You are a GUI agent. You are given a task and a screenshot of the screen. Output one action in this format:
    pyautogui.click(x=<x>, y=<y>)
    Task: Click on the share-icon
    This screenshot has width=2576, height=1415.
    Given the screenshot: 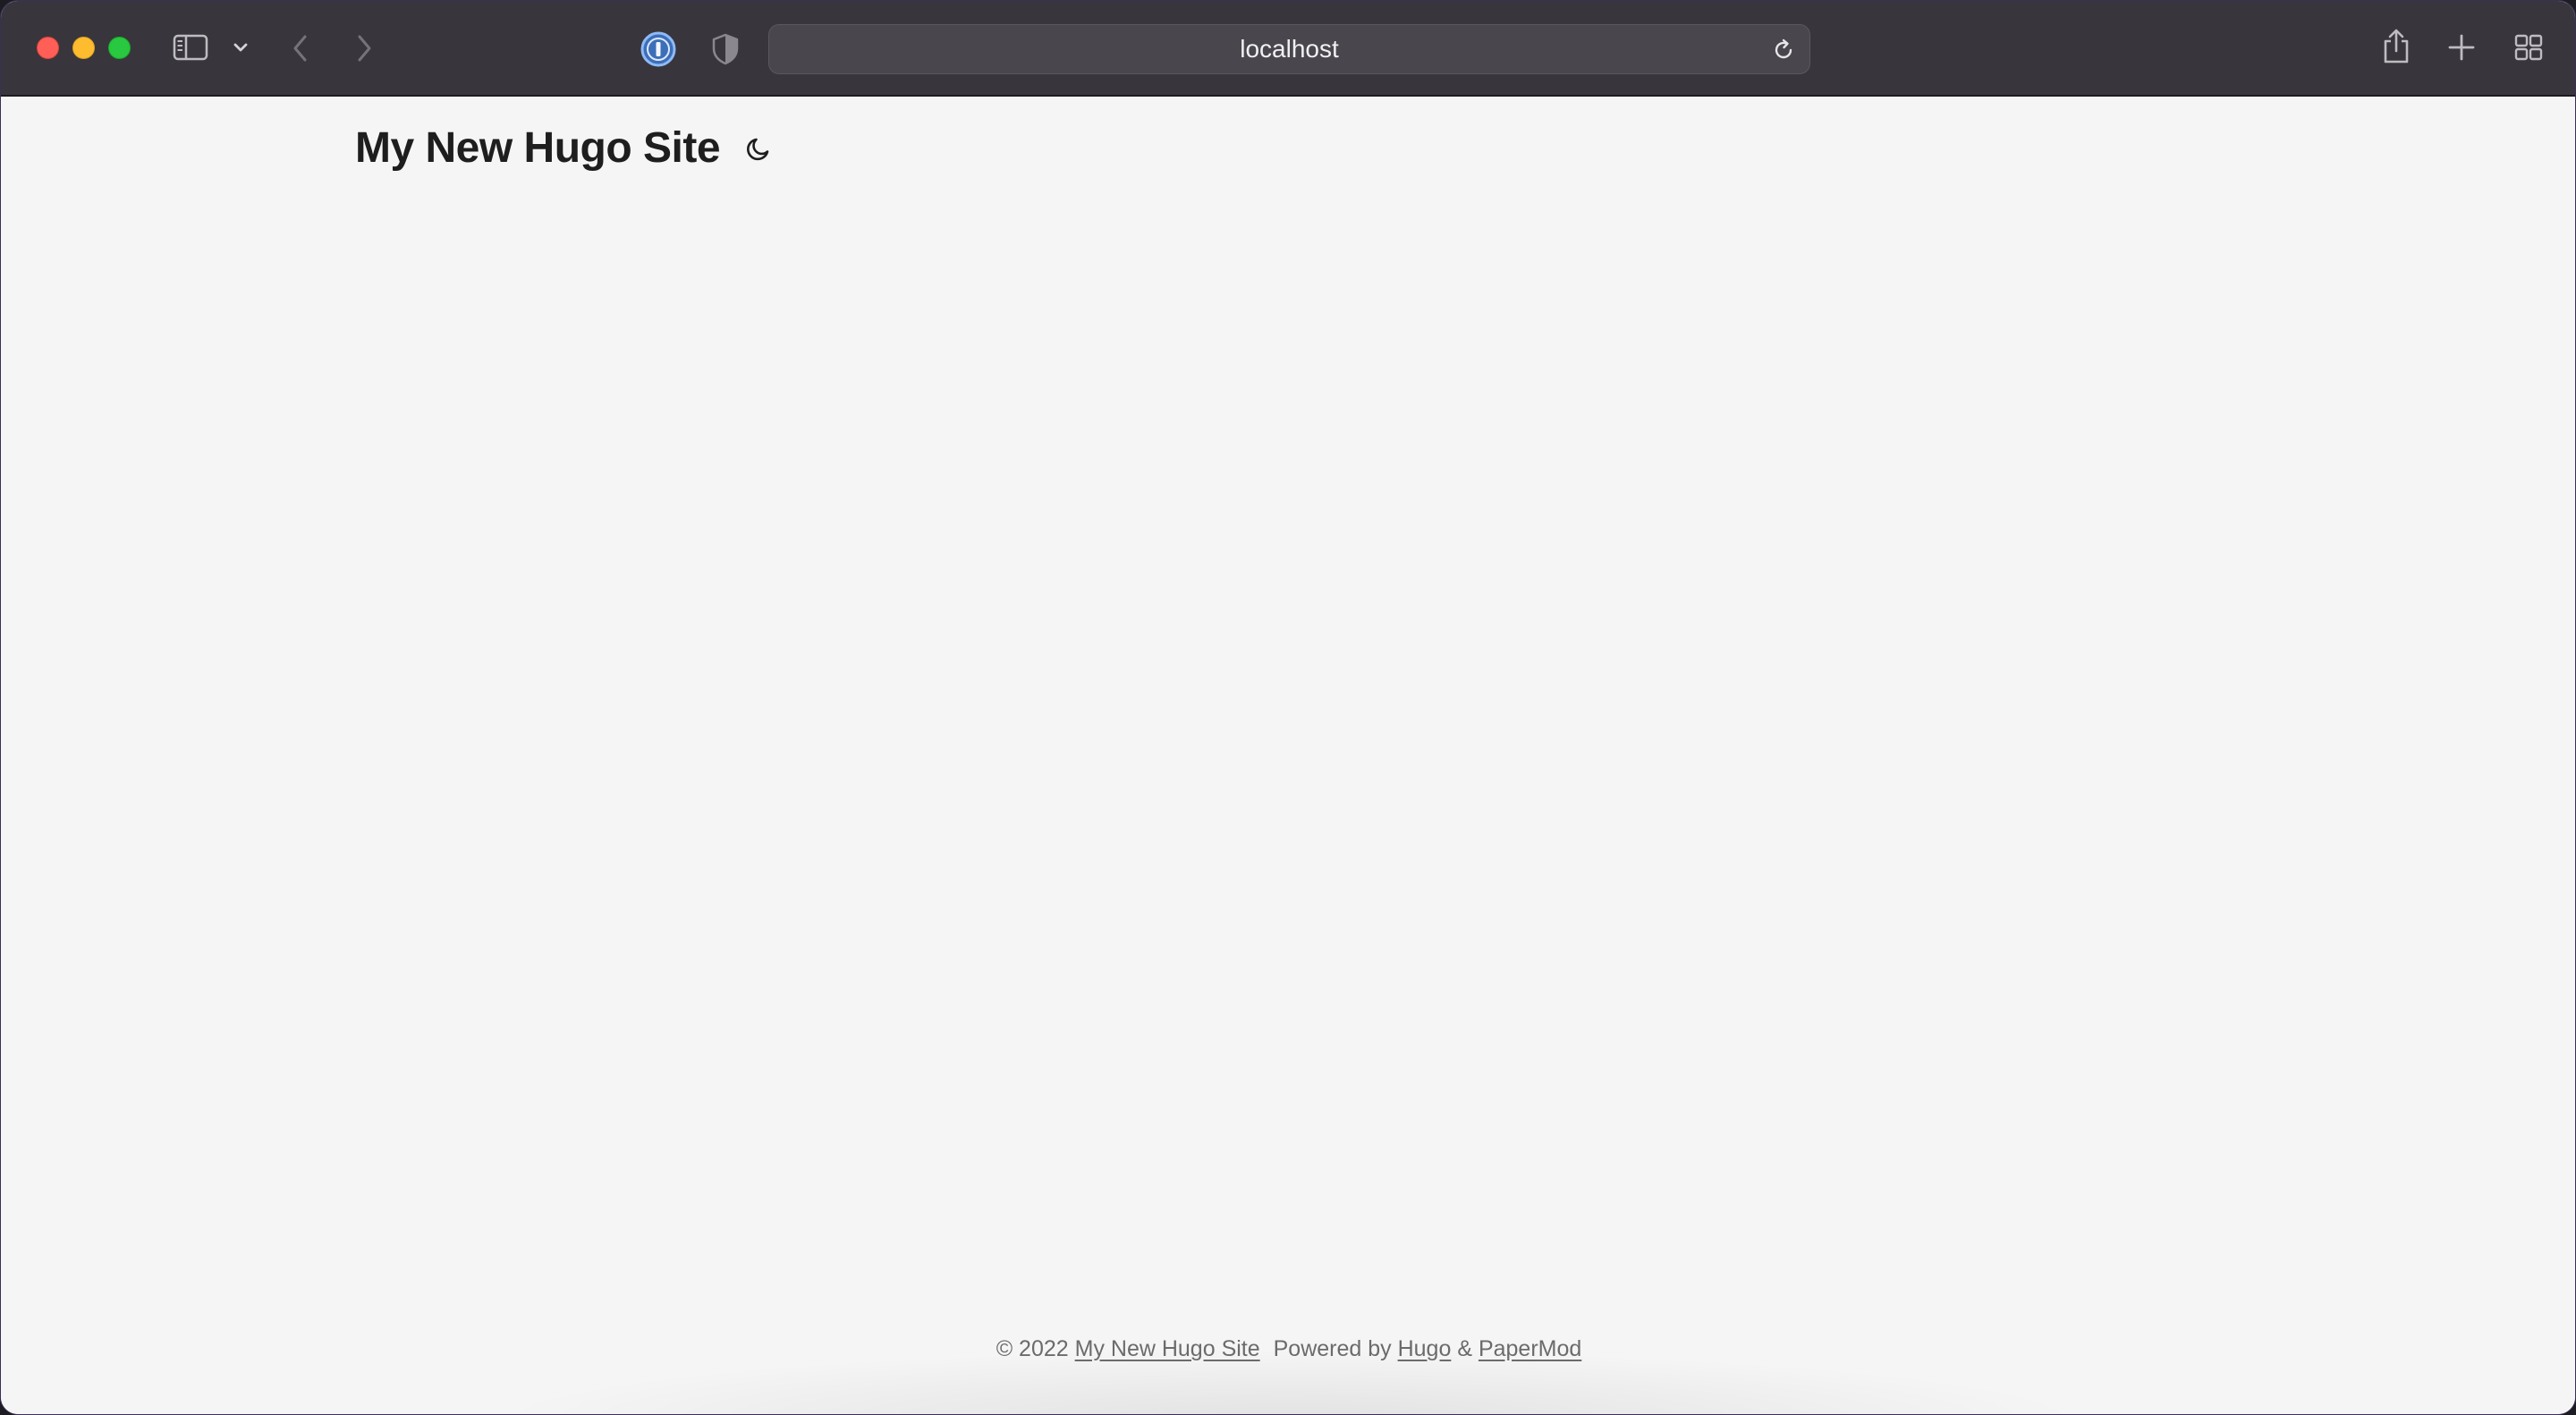 What is the action you would take?
    pyautogui.click(x=2396, y=46)
    